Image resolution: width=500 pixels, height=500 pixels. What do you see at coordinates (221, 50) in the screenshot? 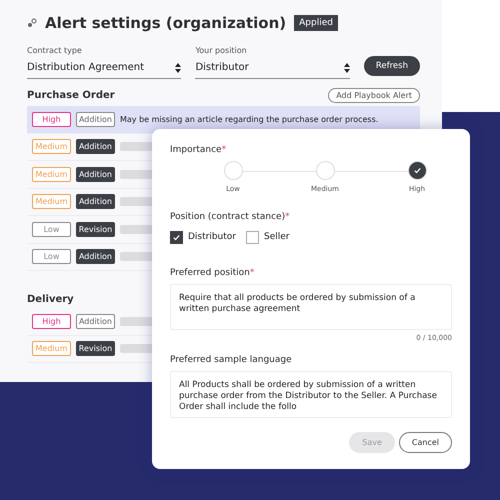
I see `field-label: Your position` at bounding box center [221, 50].